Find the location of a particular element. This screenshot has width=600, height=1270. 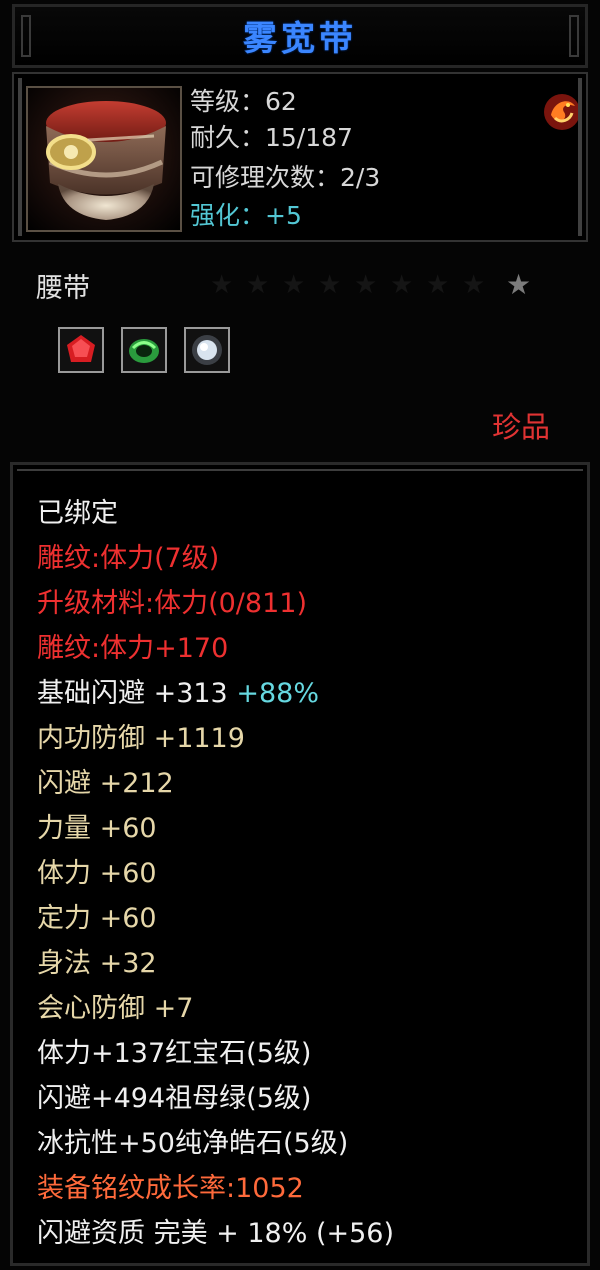

belt-icon is located at coordinates (104, 159).